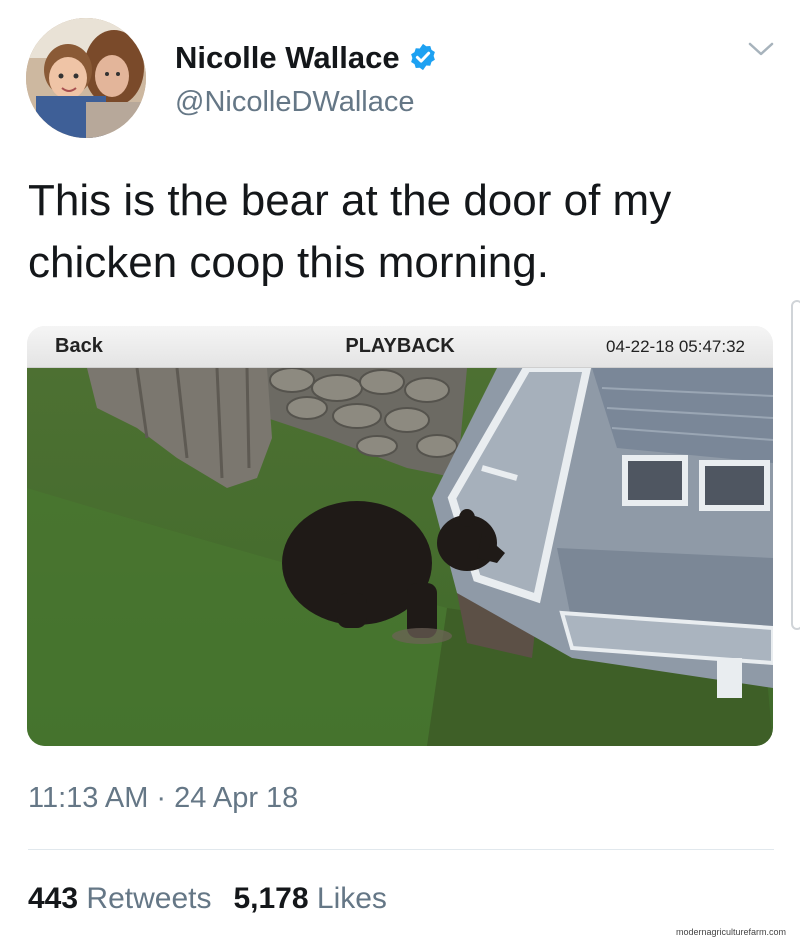 The width and height of the screenshot is (800, 942). What do you see at coordinates (163, 798) in the screenshot?
I see `tweet-timestamp: 11:13 AM · 24 Apr 18` at bounding box center [163, 798].